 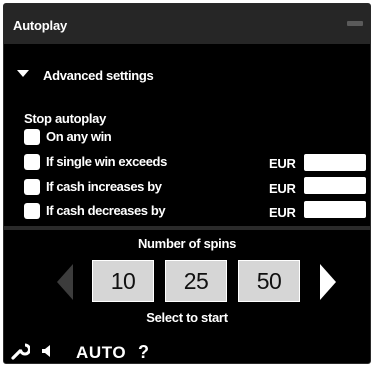 What do you see at coordinates (79, 136) in the screenshot?
I see `option-label: On any win` at bounding box center [79, 136].